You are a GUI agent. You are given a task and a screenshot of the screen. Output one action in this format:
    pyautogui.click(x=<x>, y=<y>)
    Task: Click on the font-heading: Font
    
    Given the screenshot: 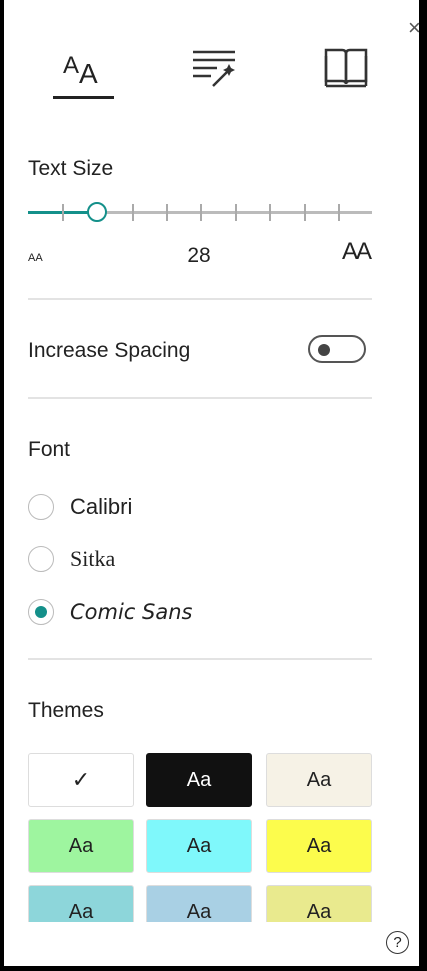 What is the action you would take?
    pyautogui.click(x=49, y=449)
    